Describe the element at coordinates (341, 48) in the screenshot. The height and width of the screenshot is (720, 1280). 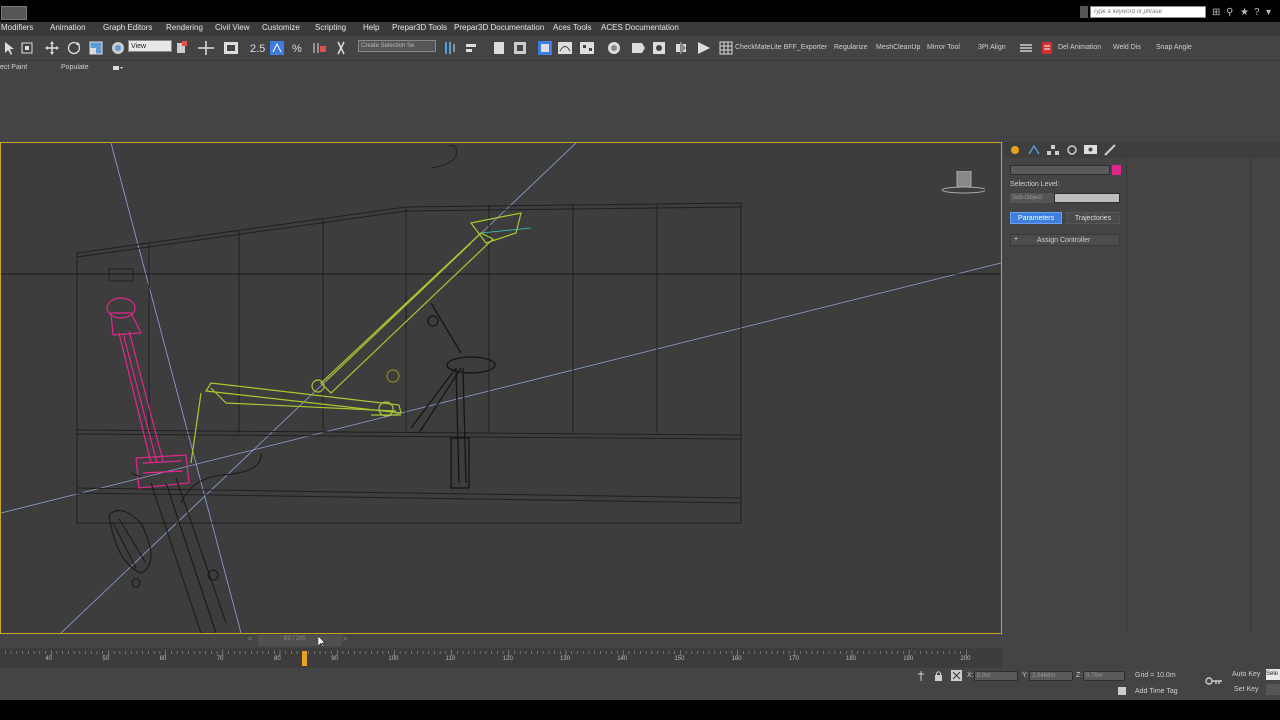
I see `edit-named-selection-icon` at that location.